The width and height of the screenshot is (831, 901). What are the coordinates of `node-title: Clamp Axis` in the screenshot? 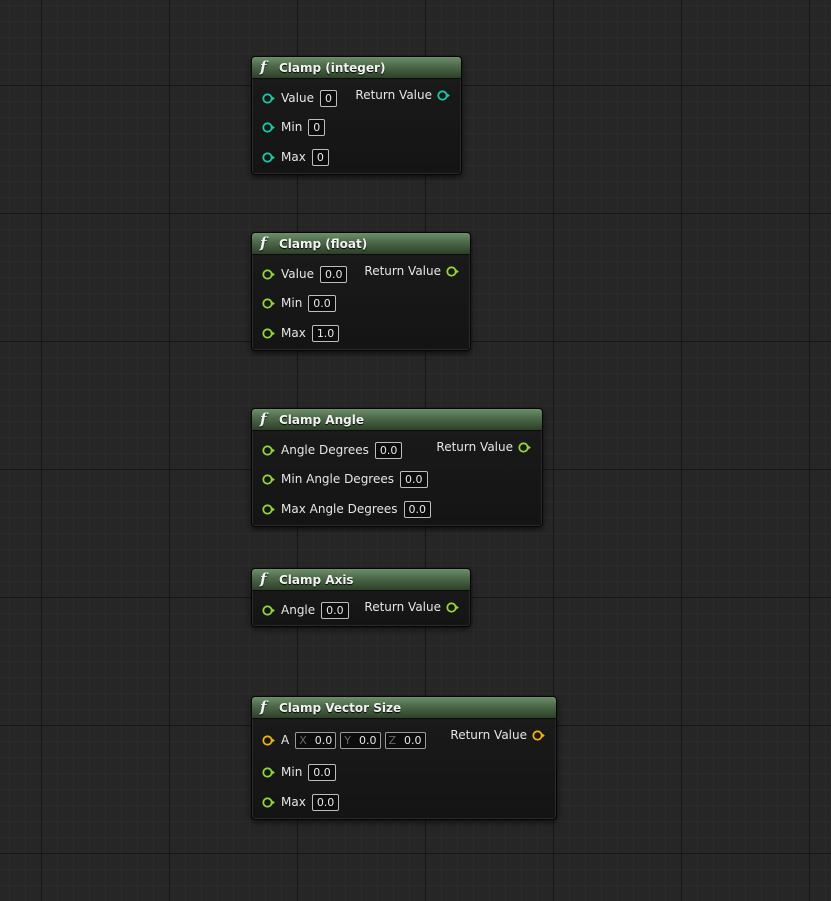 It's located at (316, 579).